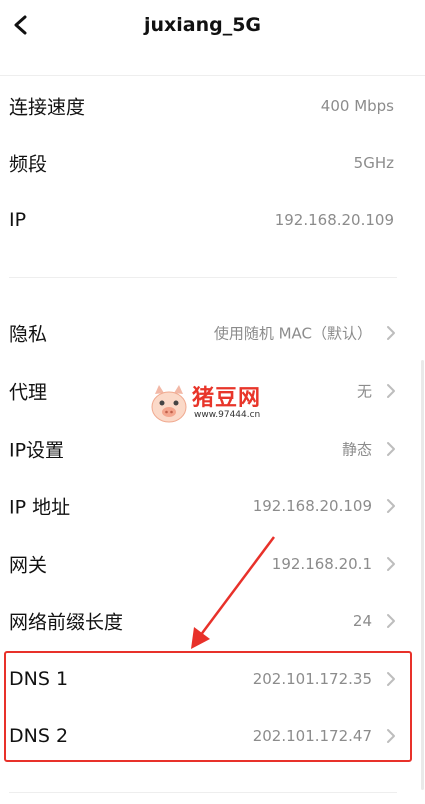  What do you see at coordinates (28, 565) in the screenshot?
I see `gateway-label: 网关` at bounding box center [28, 565].